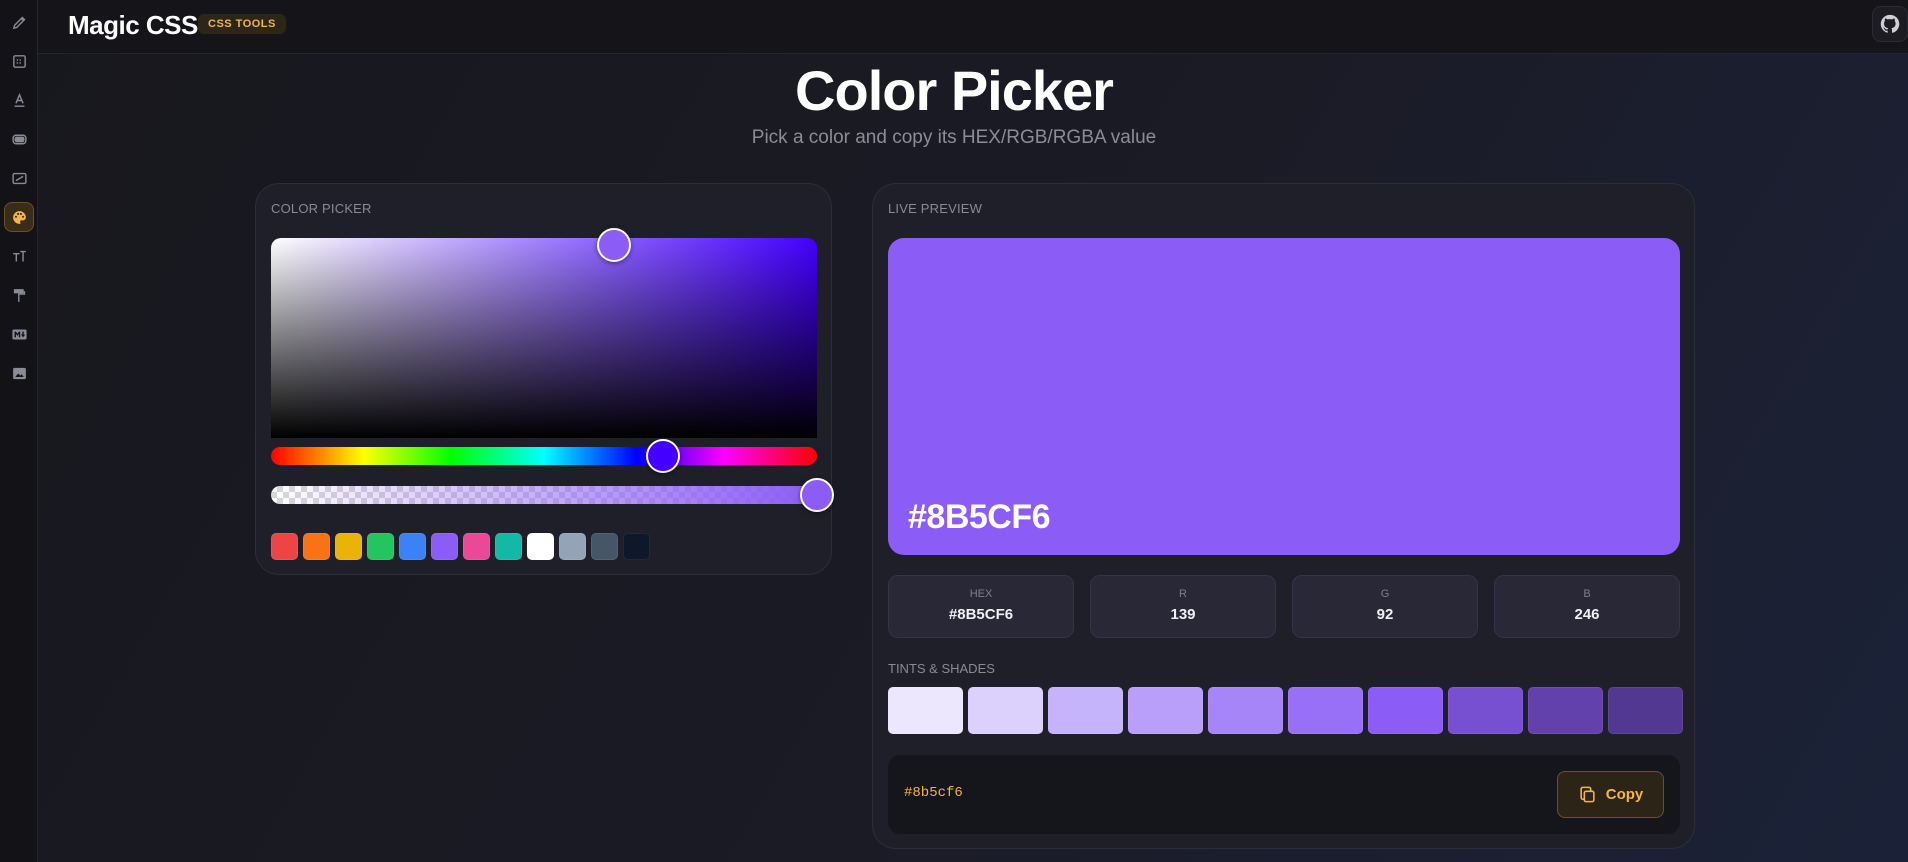 This screenshot has width=1908, height=862. Describe the element at coordinates (133, 25) in the screenshot. I see `app-title: Magic CSS` at that location.